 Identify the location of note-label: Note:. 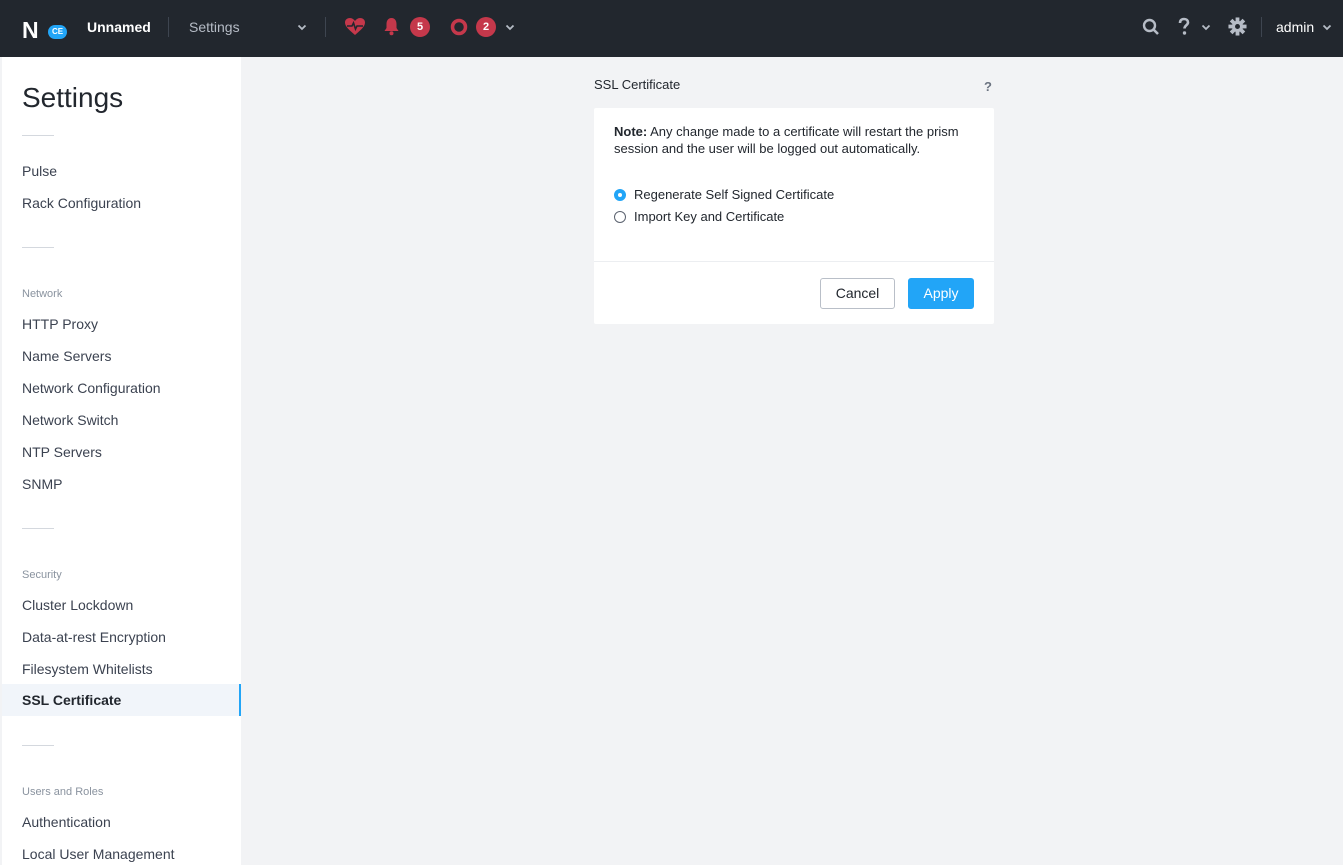
(631, 131).